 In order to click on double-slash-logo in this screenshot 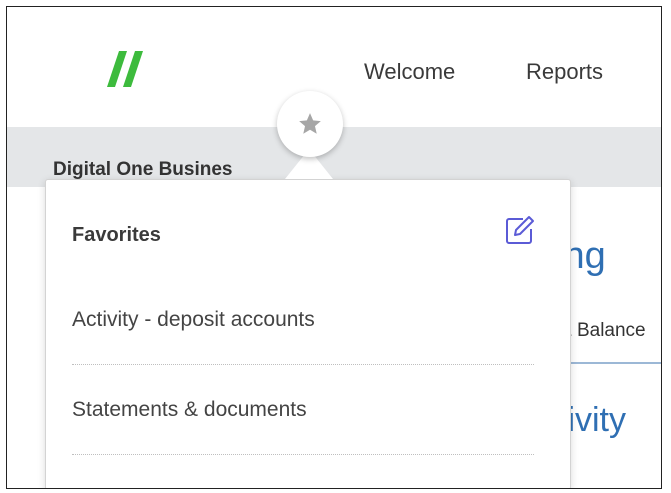, I will do `click(128, 69)`.